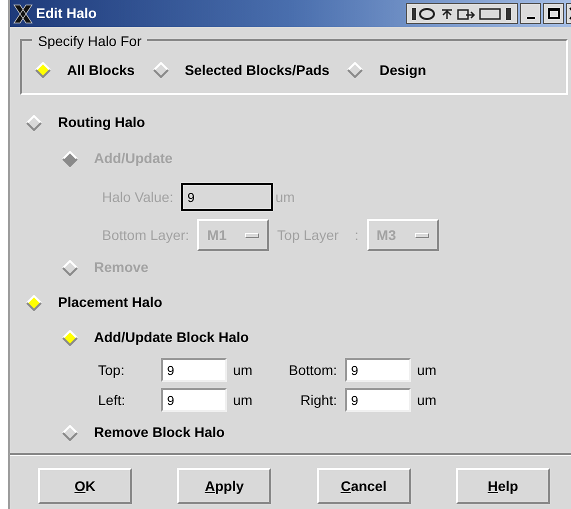  I want to click on radio-label: Remove Block Halo, so click(159, 432).